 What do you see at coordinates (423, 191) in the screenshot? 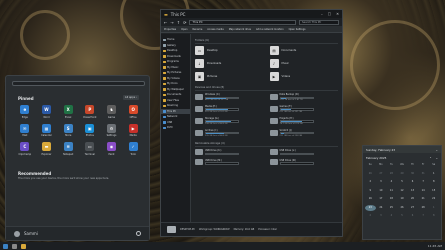
I see `calendar-day: 14` at bounding box center [423, 191].